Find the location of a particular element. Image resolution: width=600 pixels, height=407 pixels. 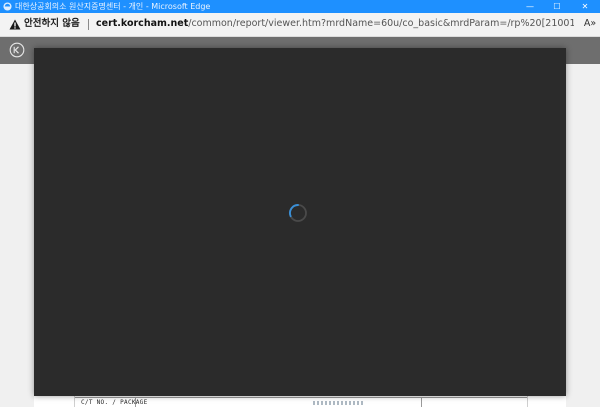

window-title: 대한상공회의소 원산지증명센터 - 개인 - Microsoft Edge is located at coordinates (113, 6).